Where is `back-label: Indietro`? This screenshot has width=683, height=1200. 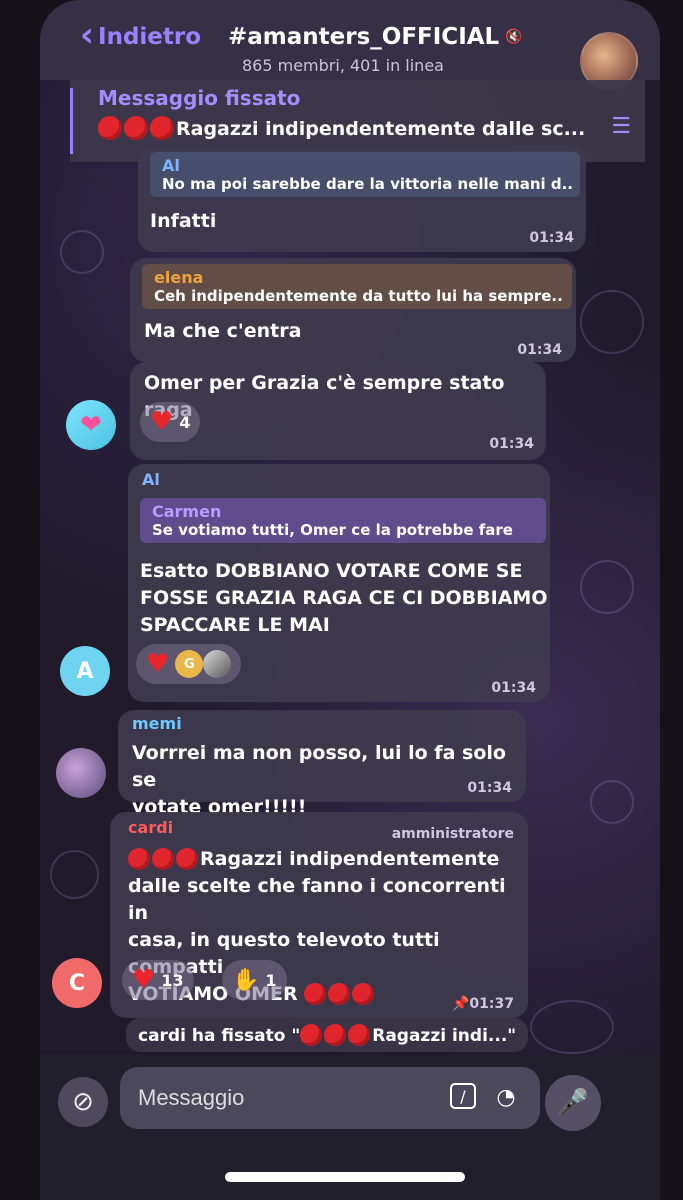
back-label: Indietro is located at coordinates (150, 37).